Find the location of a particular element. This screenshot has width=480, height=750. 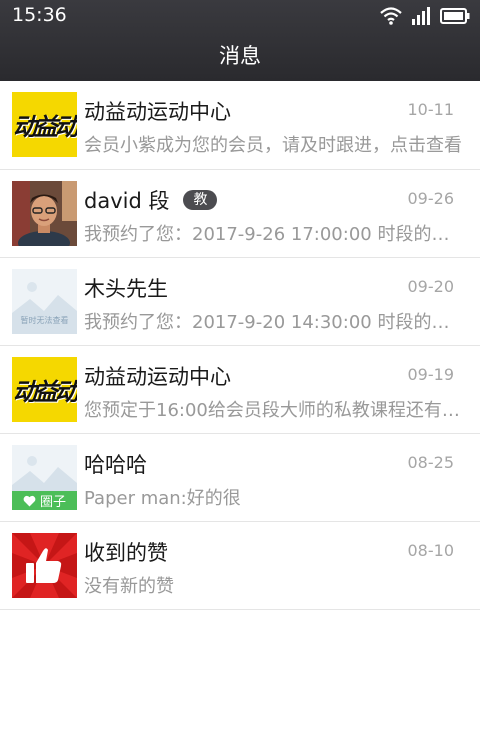

status-bar: 15:36 is located at coordinates (240, 15).